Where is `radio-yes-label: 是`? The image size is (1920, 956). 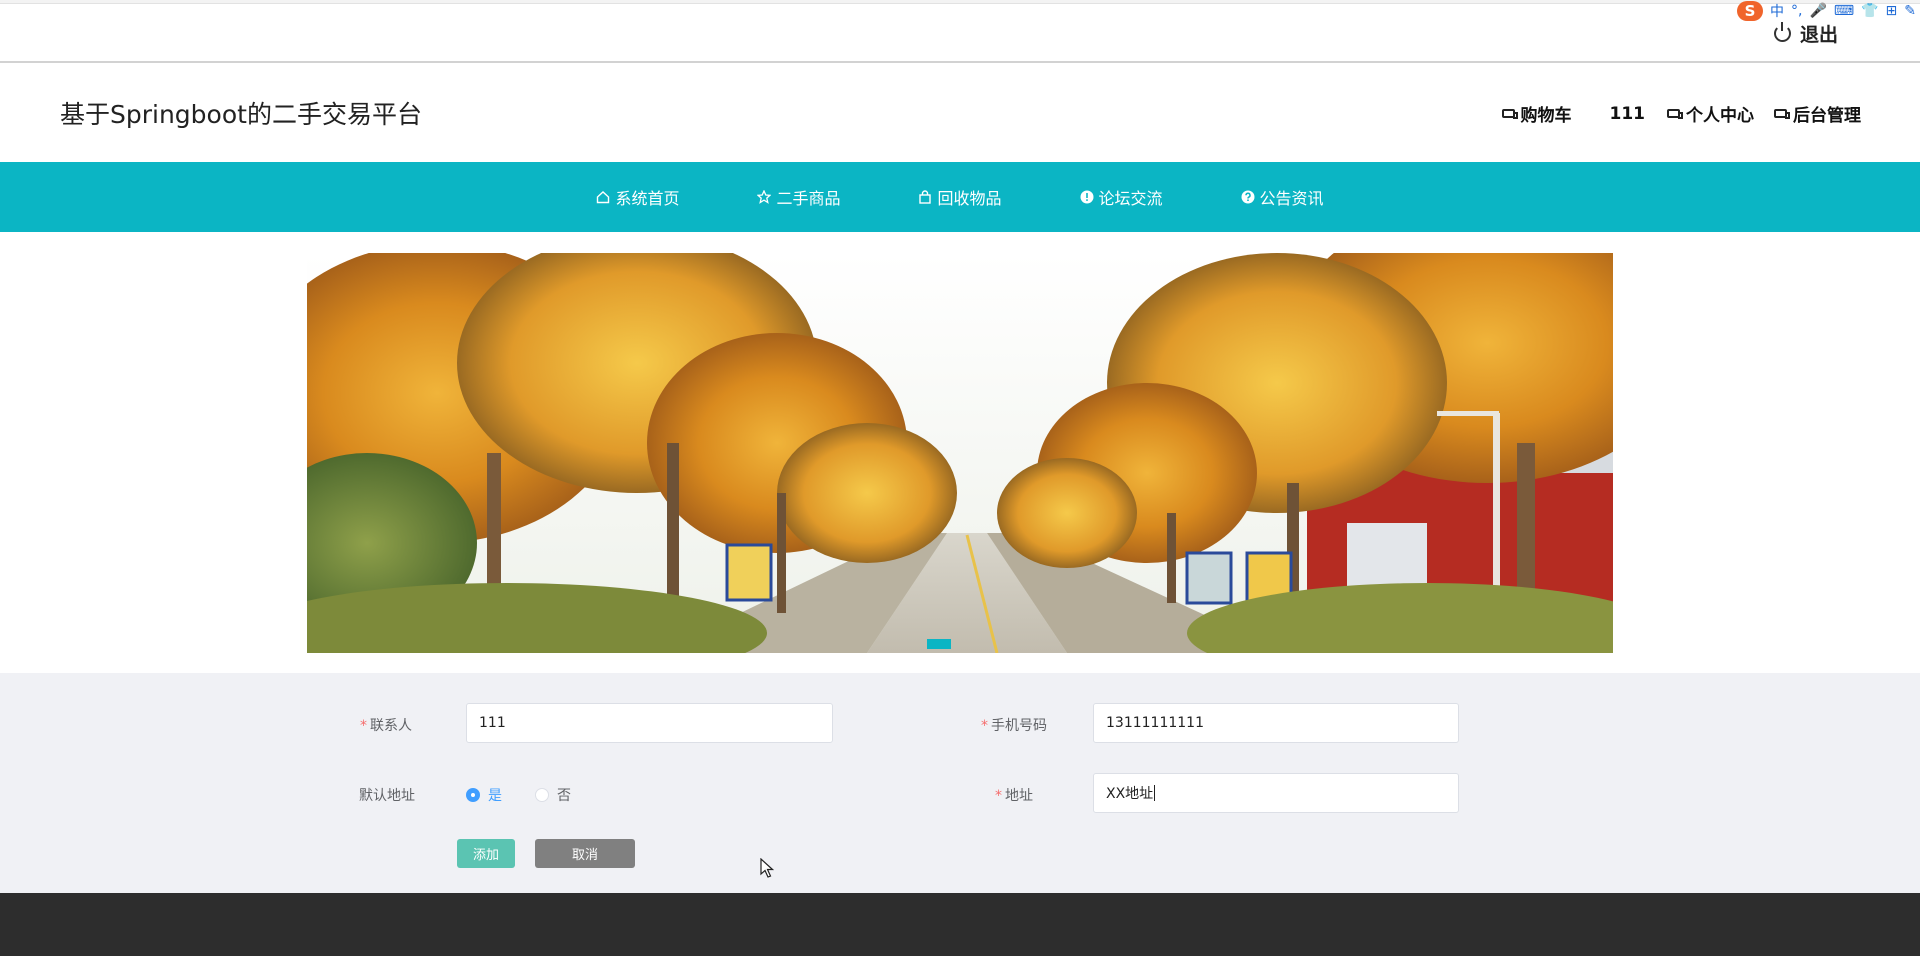 radio-yes-label: 是 is located at coordinates (495, 796).